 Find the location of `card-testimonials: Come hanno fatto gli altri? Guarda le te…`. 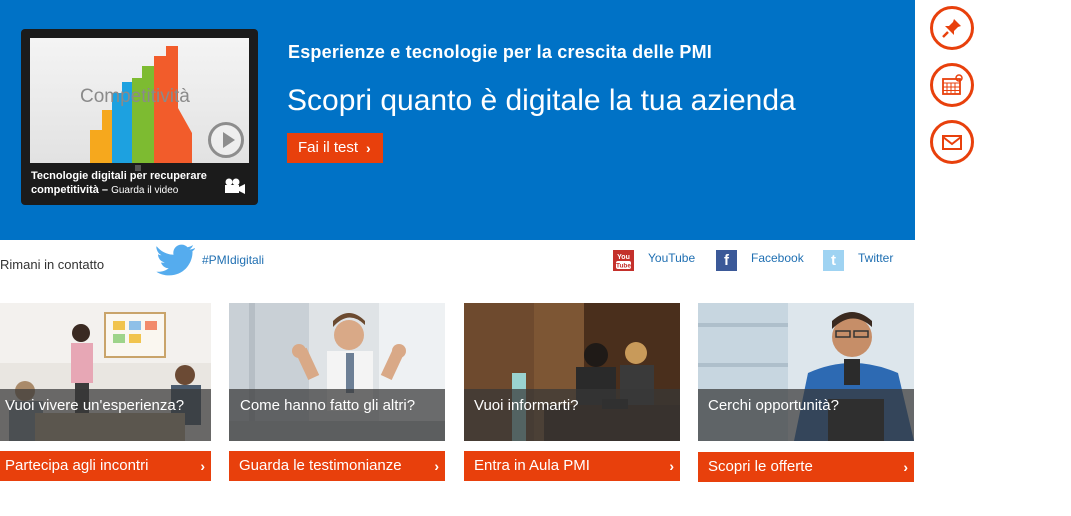

card-testimonials: Come hanno fatto gli altri? Guarda le te… is located at coordinates (337, 392).